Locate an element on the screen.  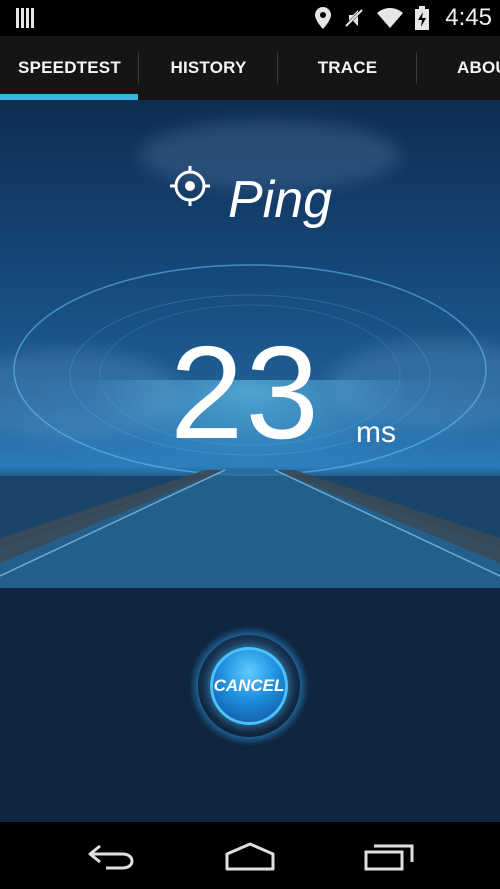
home-icon is located at coordinates (250, 856).